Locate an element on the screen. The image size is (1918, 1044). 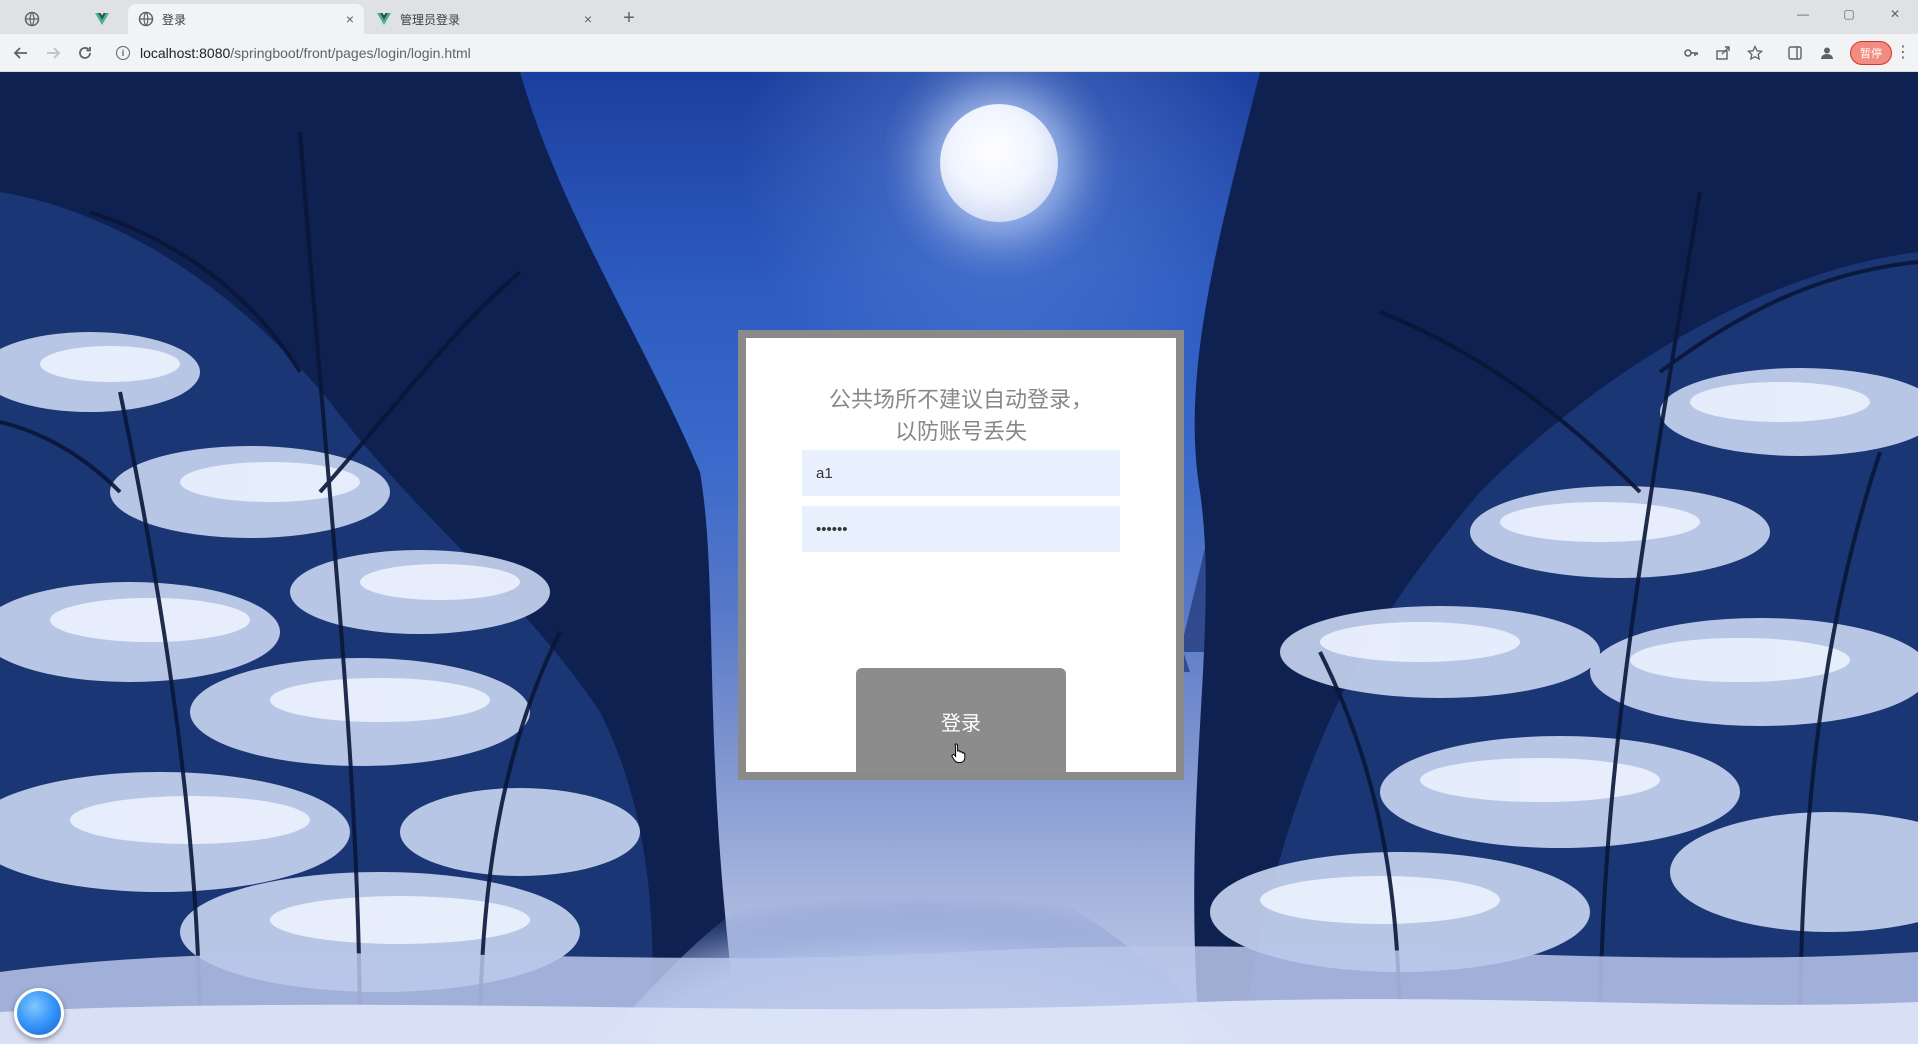
paused-profile-button: 暂停 is located at coordinates (1871, 53).